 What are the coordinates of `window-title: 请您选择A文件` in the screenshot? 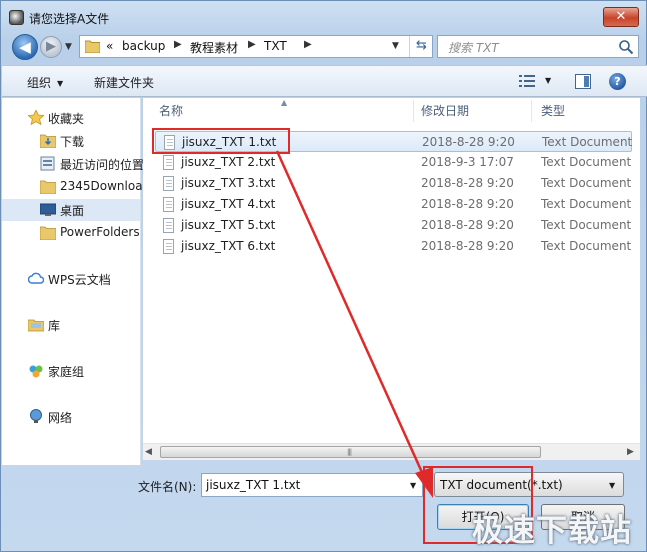 It's located at (69, 19).